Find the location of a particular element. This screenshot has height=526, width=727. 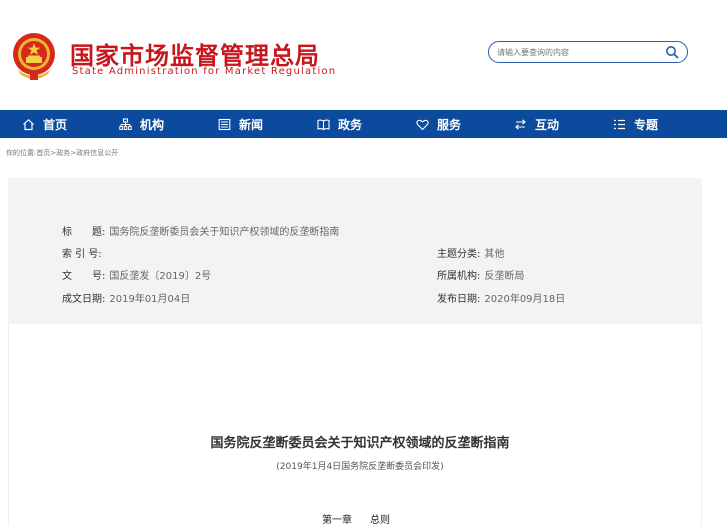

article-title: 国务院反垄断委员会关于知识产权领域的反垄断指南 is located at coordinates (360, 443).